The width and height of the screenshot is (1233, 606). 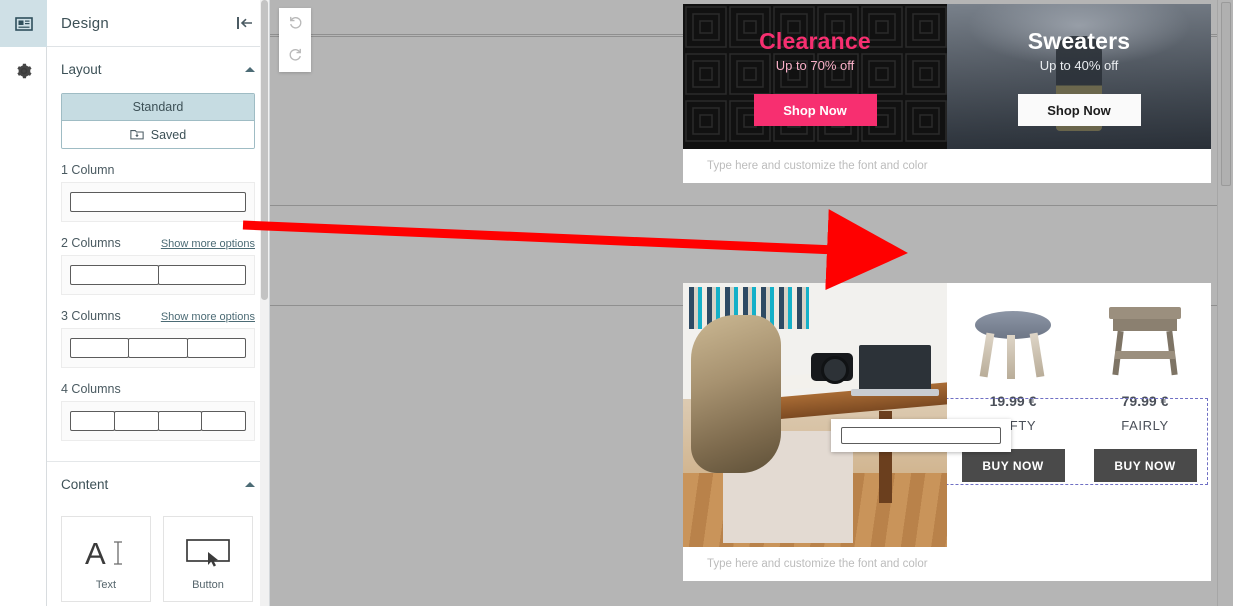 What do you see at coordinates (815, 65) in the screenshot?
I see `hero-subtitle-clearance: Up to 70% off` at bounding box center [815, 65].